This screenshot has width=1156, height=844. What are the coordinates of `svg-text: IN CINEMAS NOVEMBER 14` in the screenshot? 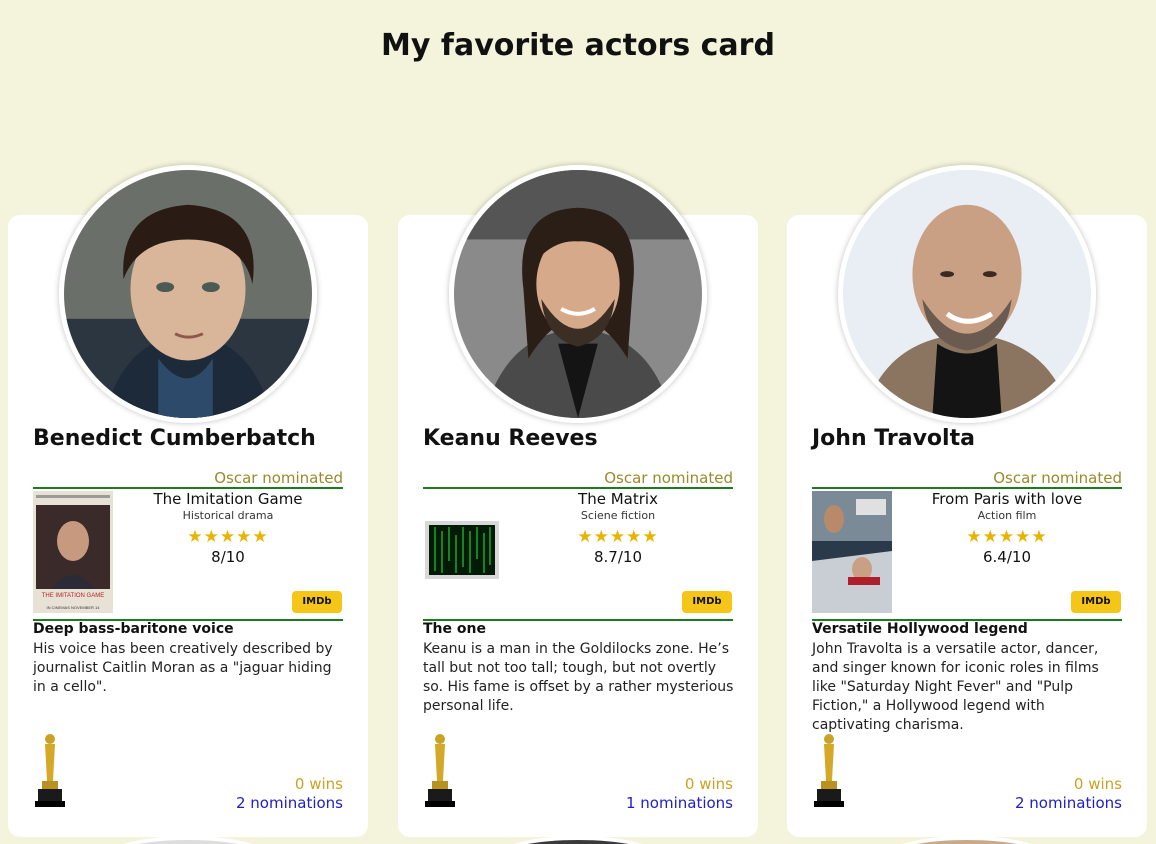 It's located at (74, 607).